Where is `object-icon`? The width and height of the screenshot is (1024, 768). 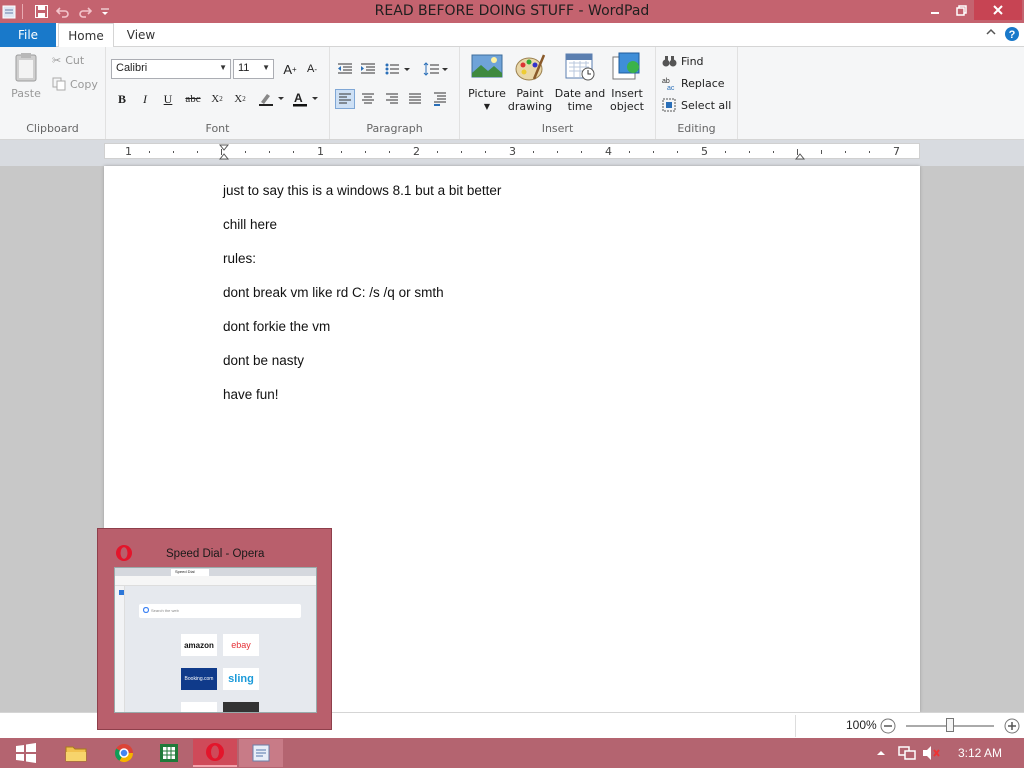 object-icon is located at coordinates (626, 66).